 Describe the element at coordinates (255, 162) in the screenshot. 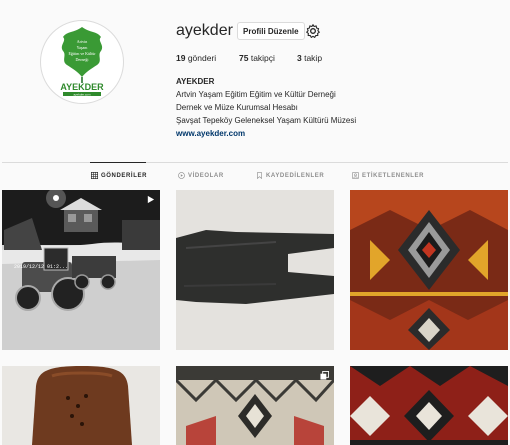

I see `tabs-divider` at that location.